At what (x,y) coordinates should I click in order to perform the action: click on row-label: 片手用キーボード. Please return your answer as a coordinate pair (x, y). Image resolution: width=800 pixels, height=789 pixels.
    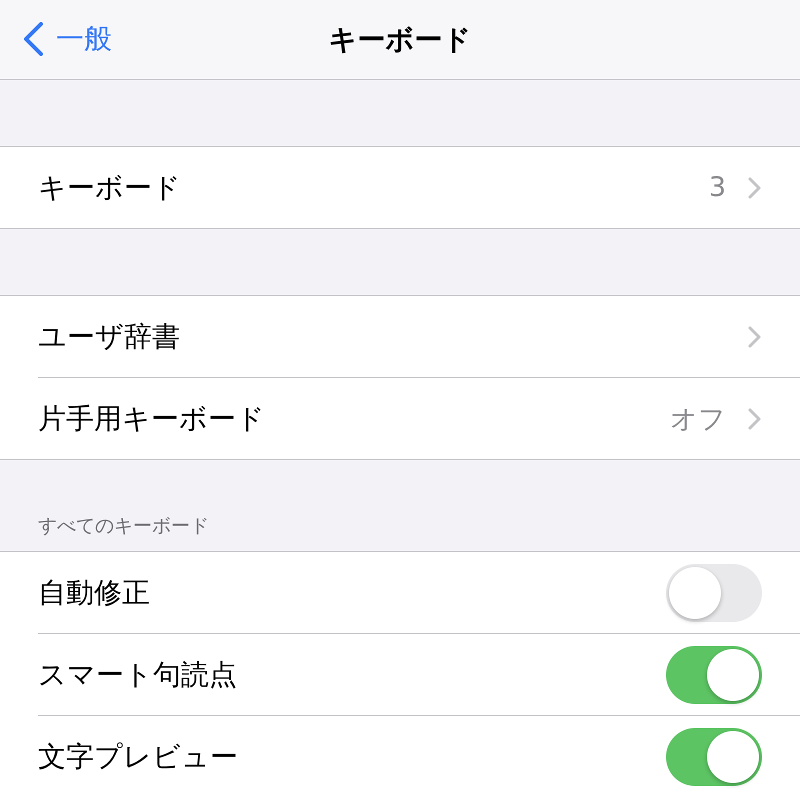
    Looking at the image, I should click on (152, 418).